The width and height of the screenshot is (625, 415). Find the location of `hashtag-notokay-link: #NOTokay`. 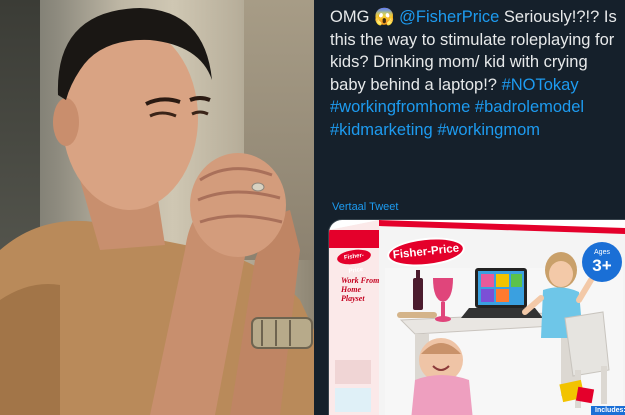

hashtag-notokay-link: #NOTokay is located at coordinates (540, 85).